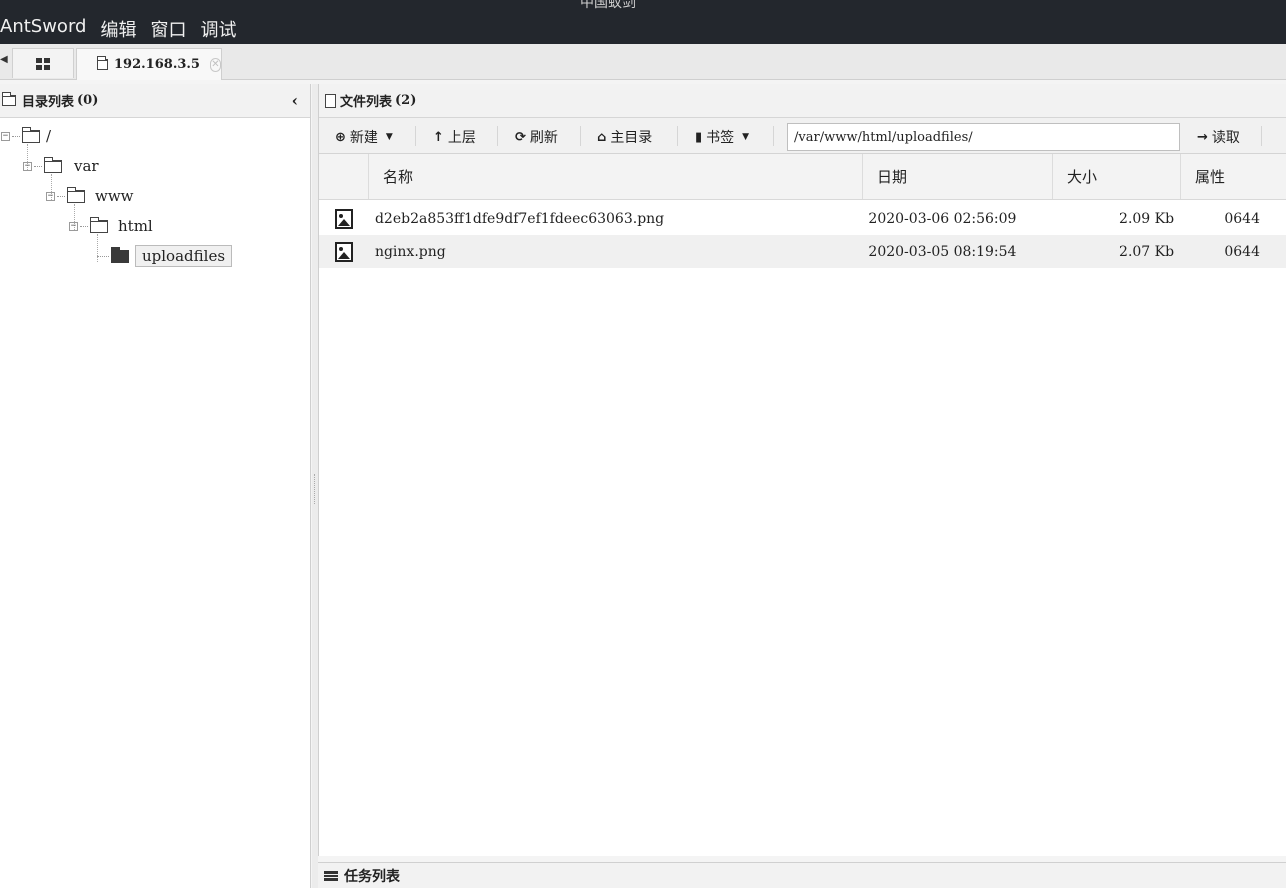 The height and width of the screenshot is (888, 1286). I want to click on task-panel-title: 任务列表, so click(372, 876).